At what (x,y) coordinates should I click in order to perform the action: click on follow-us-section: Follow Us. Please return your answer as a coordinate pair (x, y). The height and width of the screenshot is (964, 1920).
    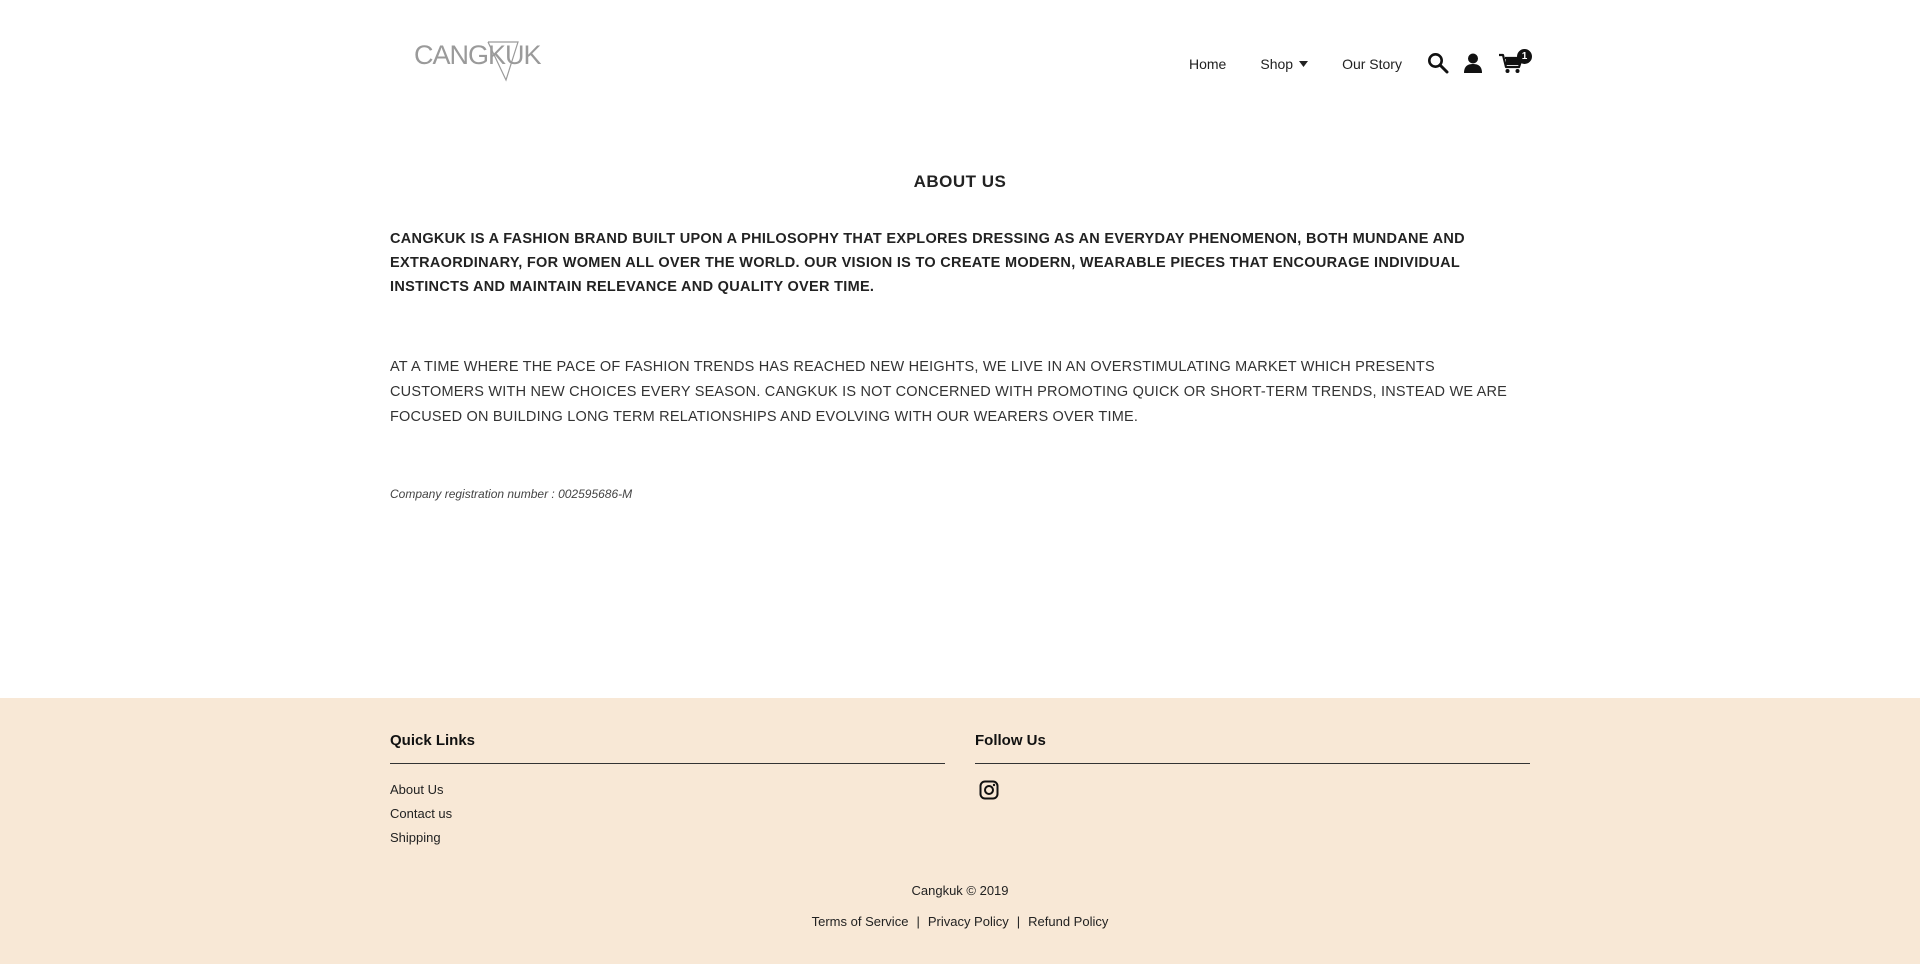
    Looking at the image, I should click on (1252, 766).